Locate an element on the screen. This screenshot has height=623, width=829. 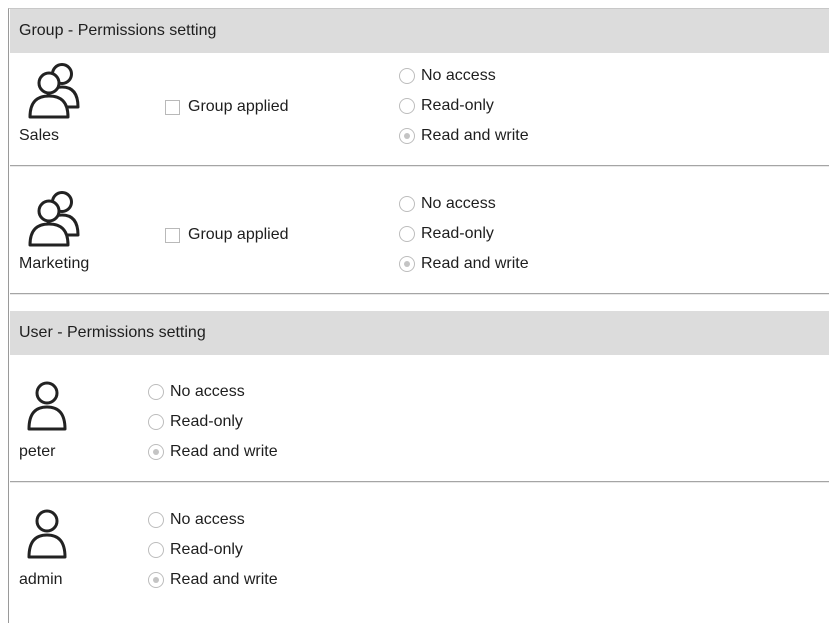
group-permissions-title: Group - Permissions setting is located at coordinates (118, 30).